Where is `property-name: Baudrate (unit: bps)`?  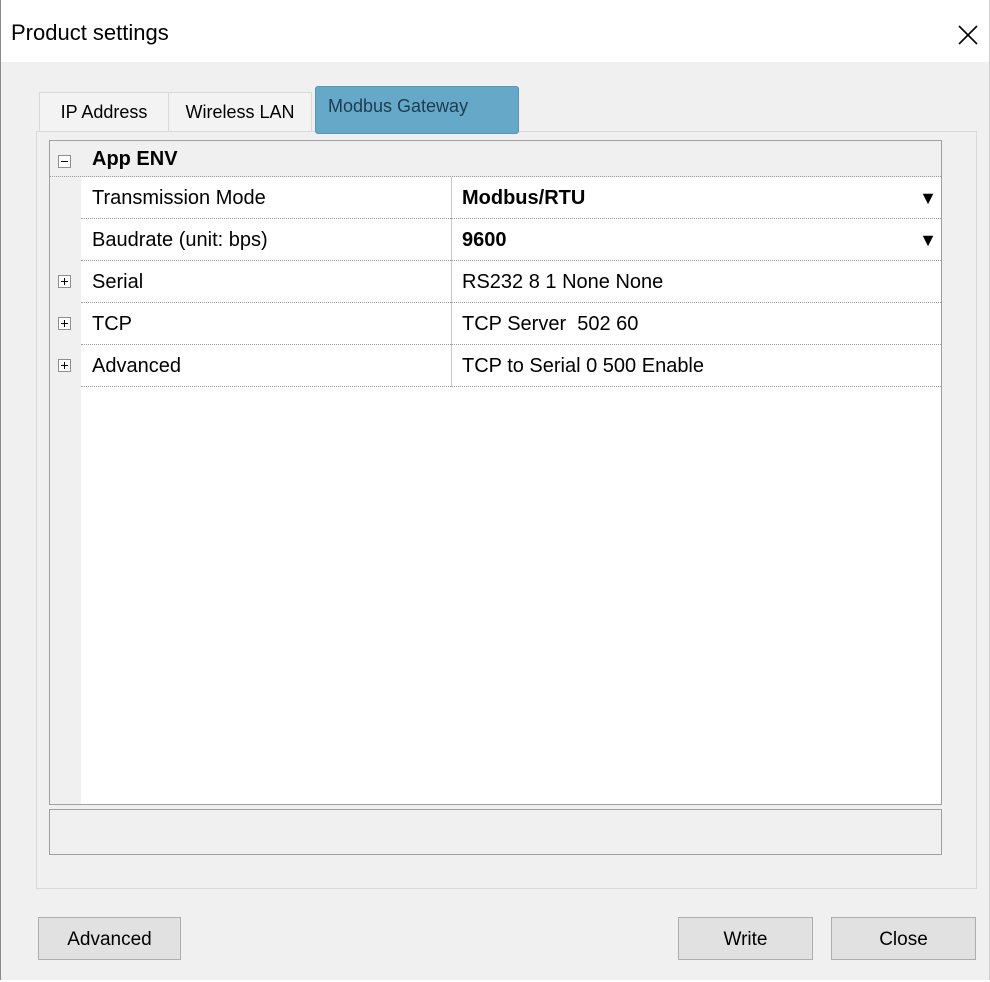
property-name: Baudrate (unit: bps) is located at coordinates (266, 240).